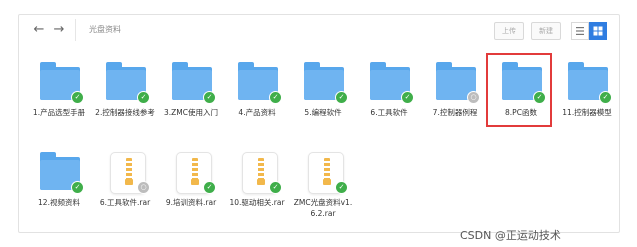 The height and width of the screenshot is (247, 637). Describe the element at coordinates (580, 31) in the screenshot. I see `list-view-icon` at that location.